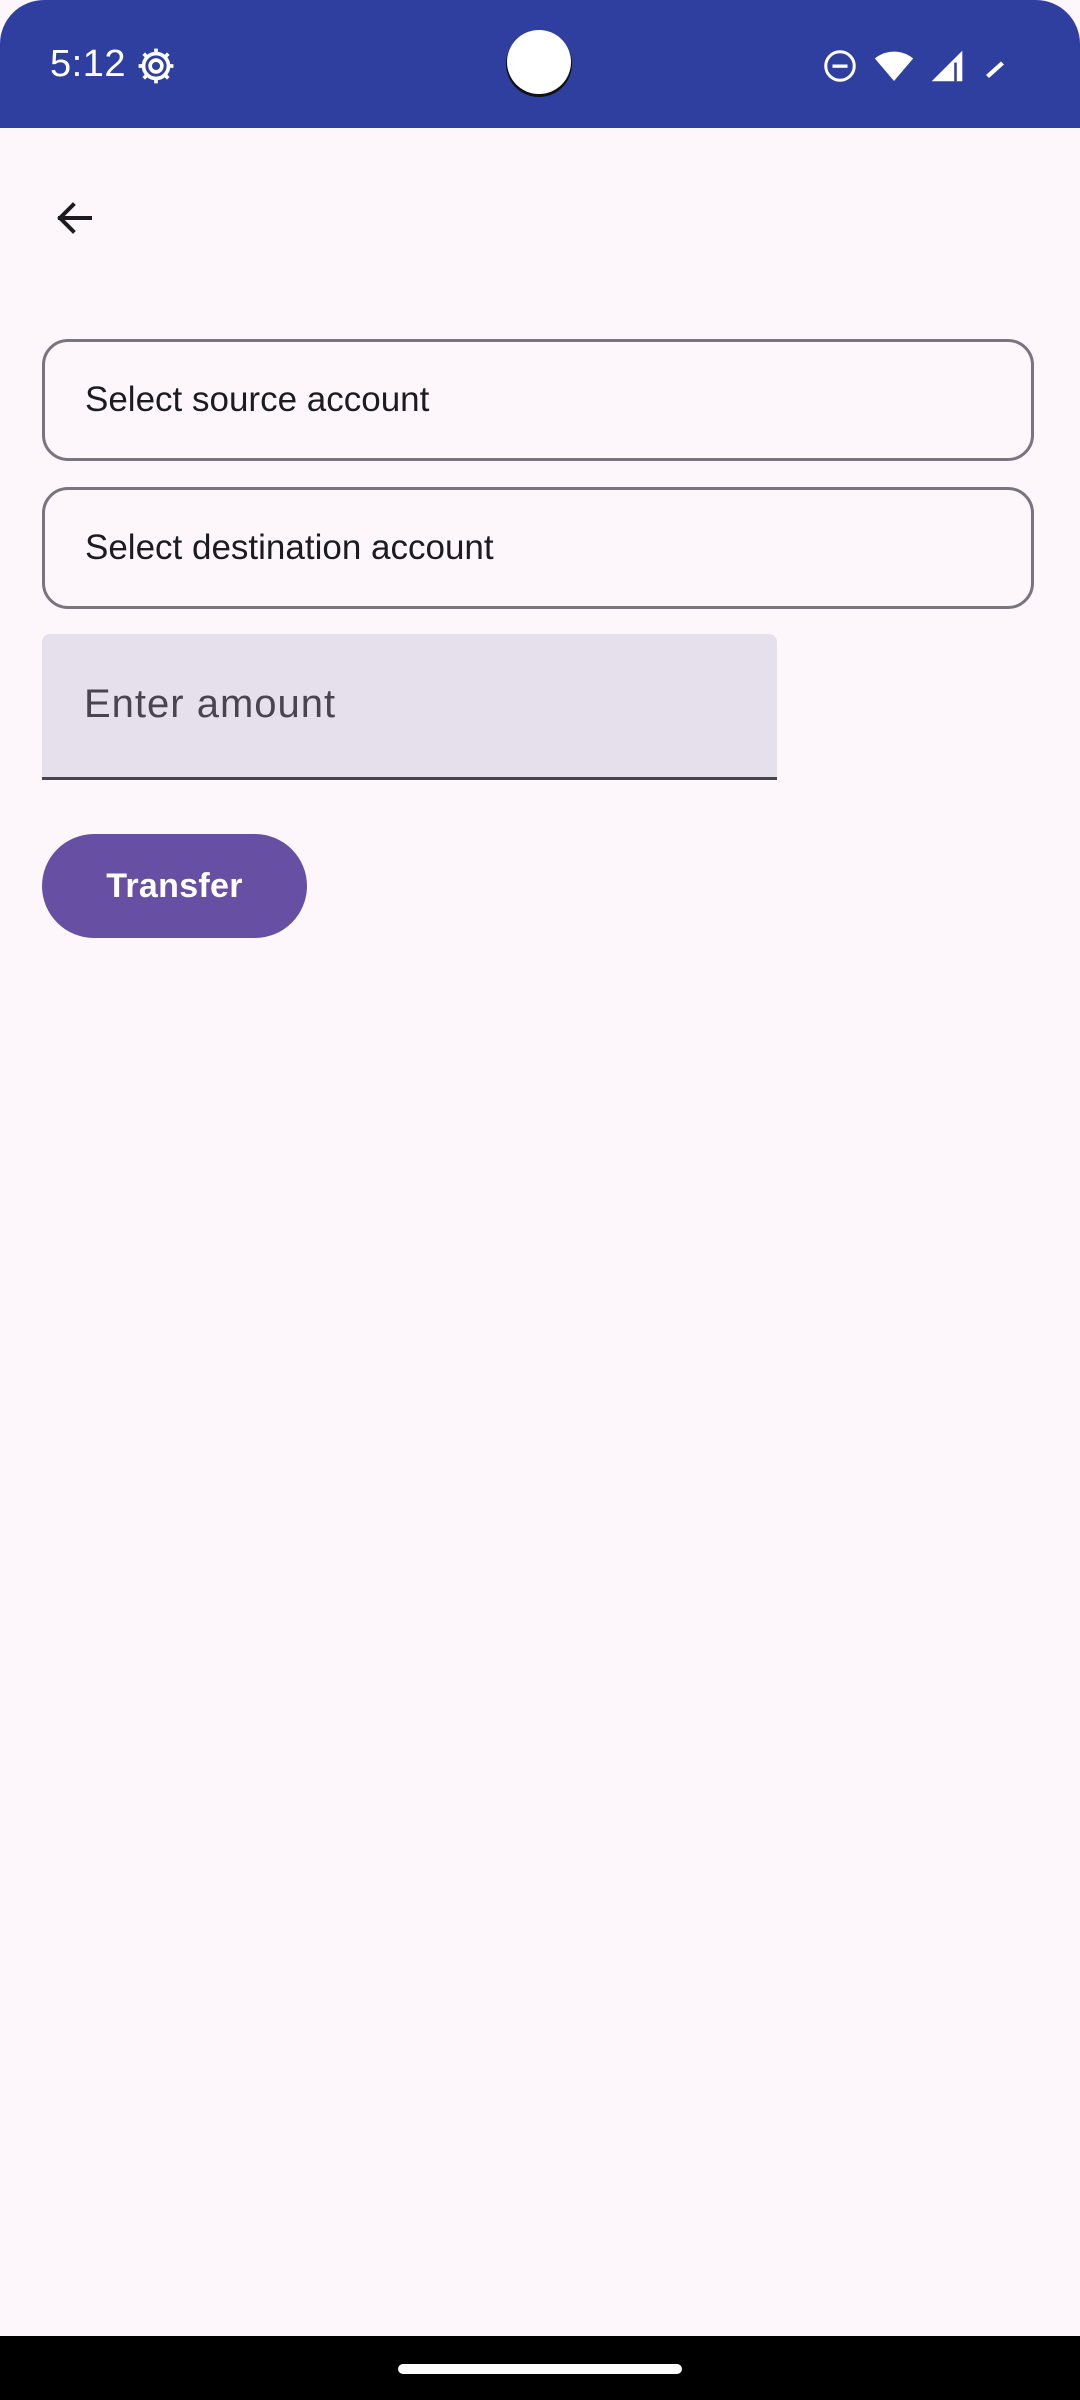 This screenshot has width=1080, height=2400. I want to click on status-icons, so click(916, 66).